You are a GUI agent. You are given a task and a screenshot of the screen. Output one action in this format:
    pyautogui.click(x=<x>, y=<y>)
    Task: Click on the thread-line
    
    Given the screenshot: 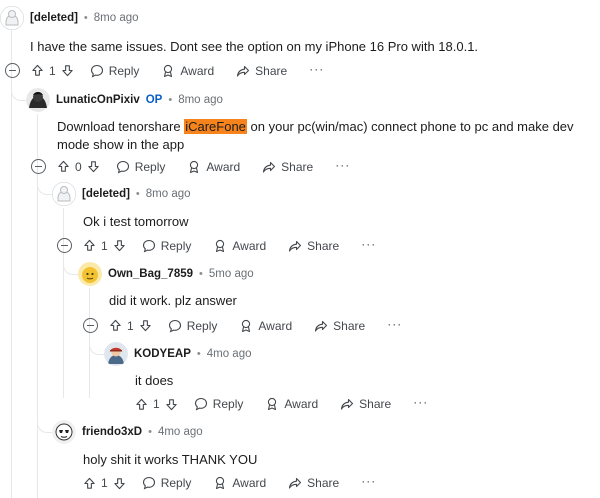 What is the action you would take?
    pyautogui.click(x=11, y=264)
    